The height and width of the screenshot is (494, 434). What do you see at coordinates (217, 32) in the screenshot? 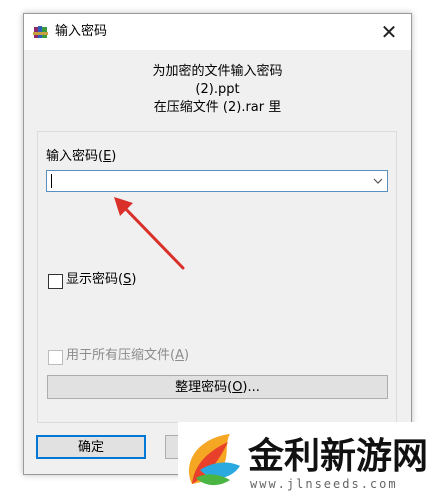
I see `title-bar: 输入密码 ✕` at bounding box center [217, 32].